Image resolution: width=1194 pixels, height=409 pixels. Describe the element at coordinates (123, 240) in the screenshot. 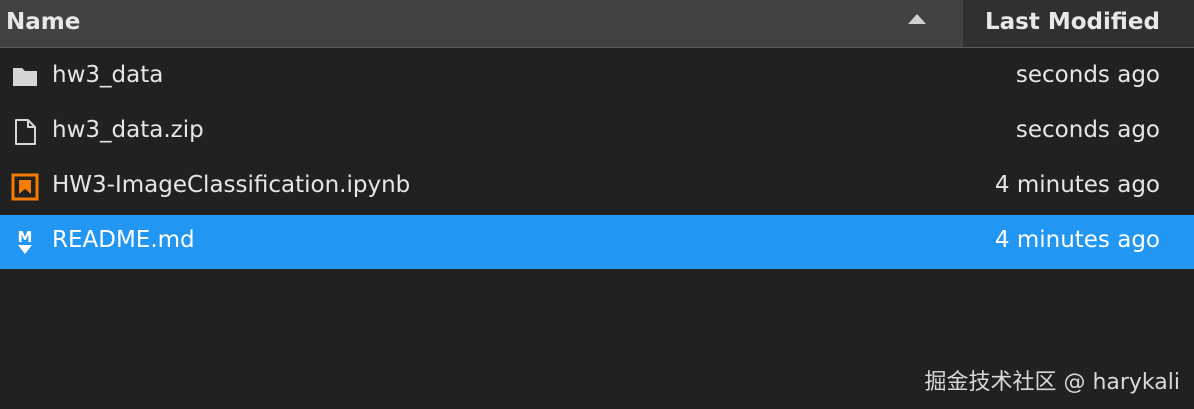

I see `file-name: README.md` at that location.